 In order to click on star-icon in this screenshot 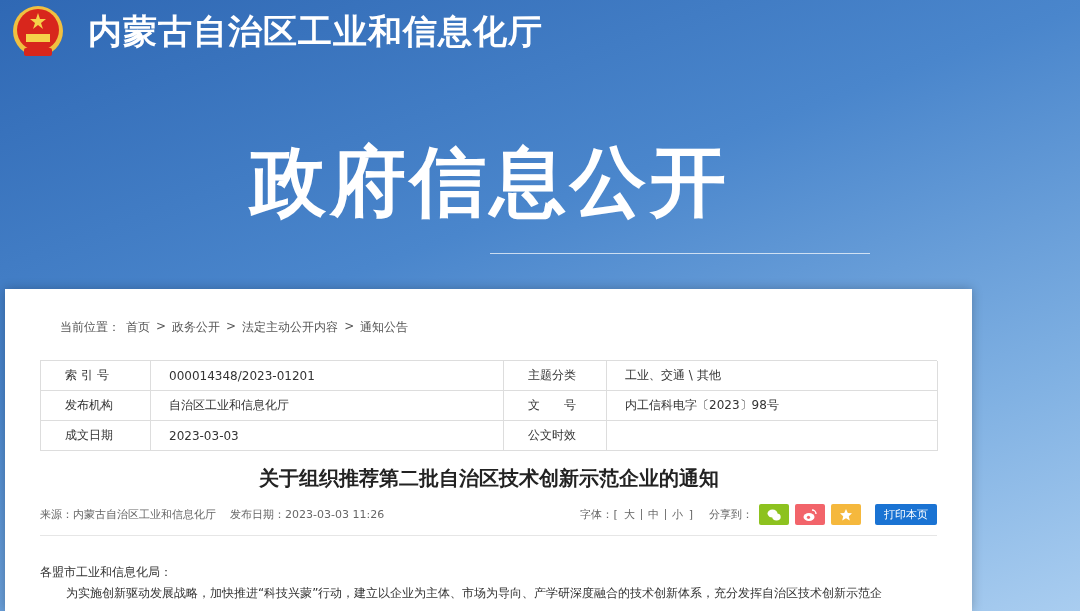, I will do `click(846, 514)`.